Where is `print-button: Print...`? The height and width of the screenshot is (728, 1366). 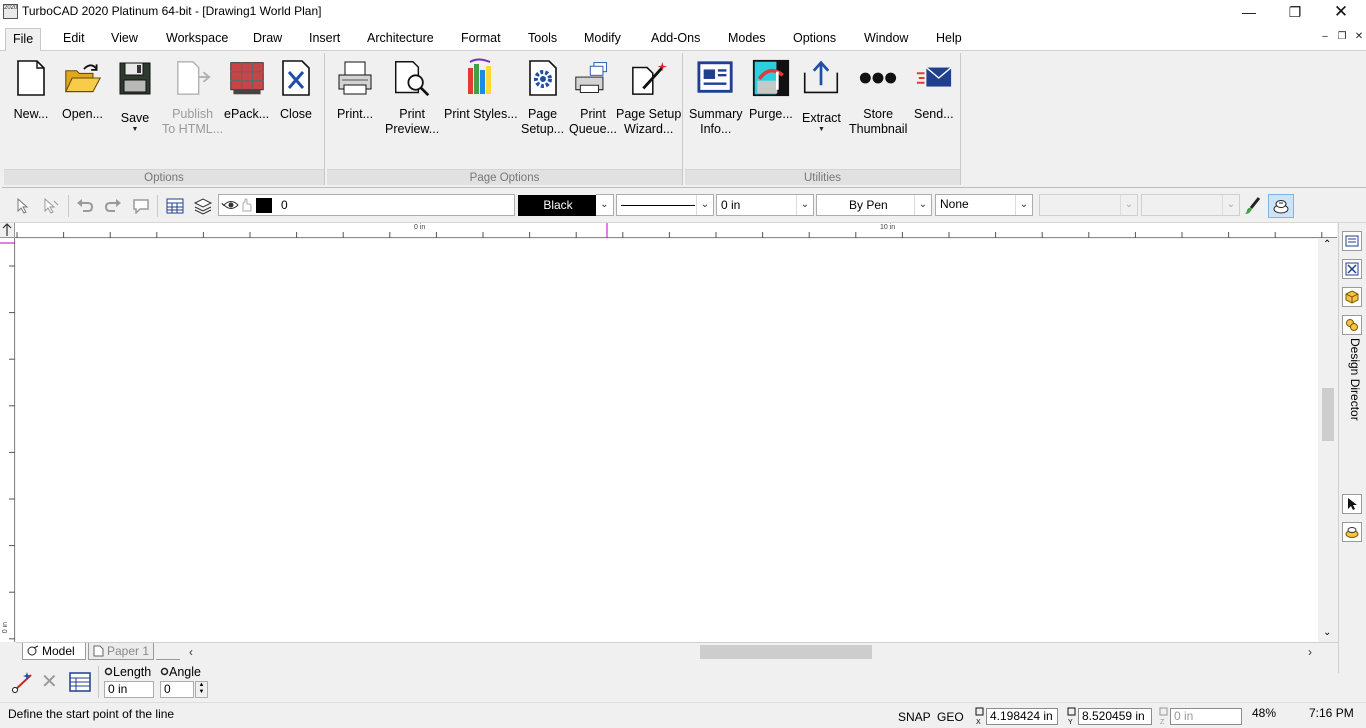
print-button: Print... is located at coordinates (355, 89).